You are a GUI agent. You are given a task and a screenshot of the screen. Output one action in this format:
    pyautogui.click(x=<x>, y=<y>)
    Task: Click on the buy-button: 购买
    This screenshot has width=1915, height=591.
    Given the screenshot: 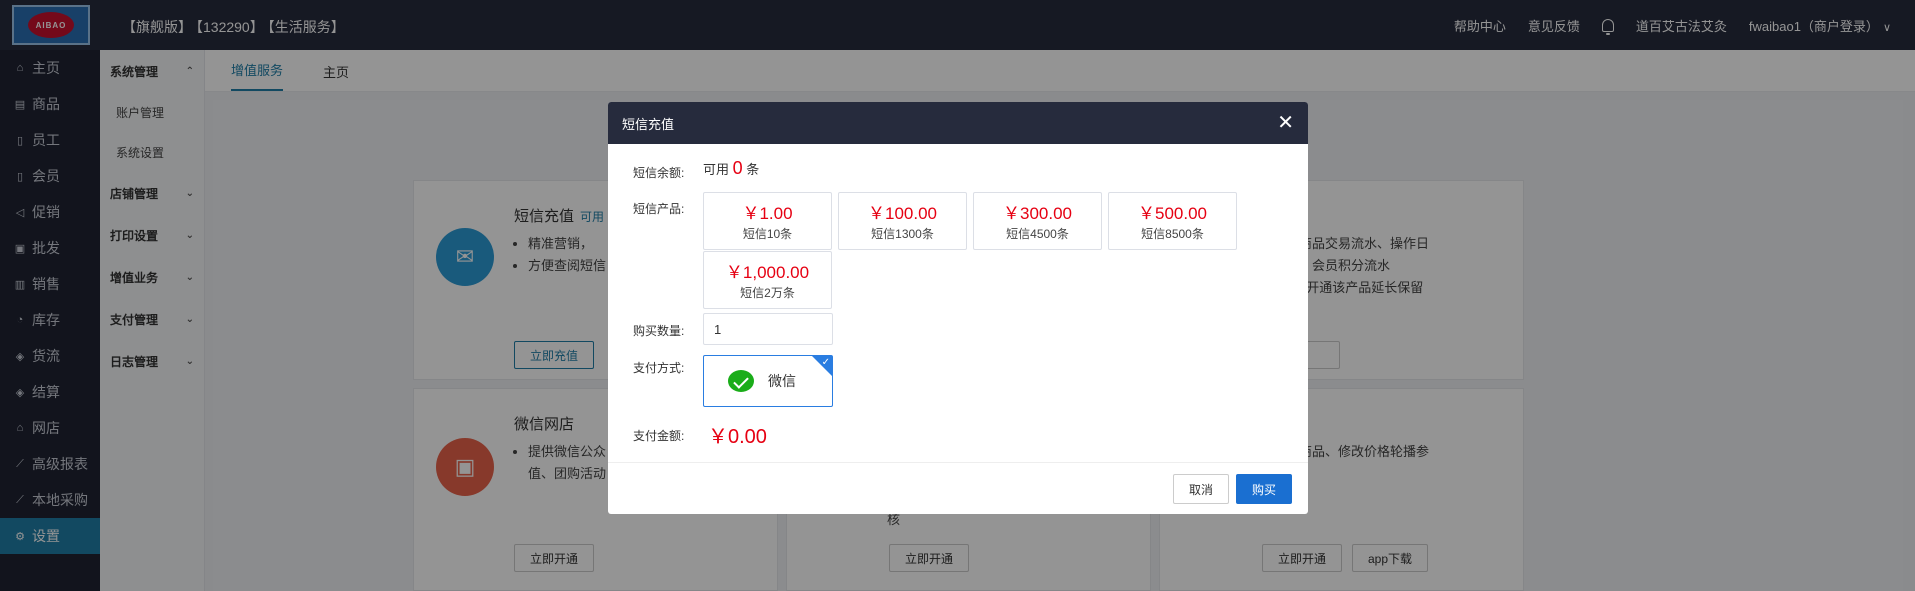 What is the action you would take?
    pyautogui.click(x=1264, y=489)
    